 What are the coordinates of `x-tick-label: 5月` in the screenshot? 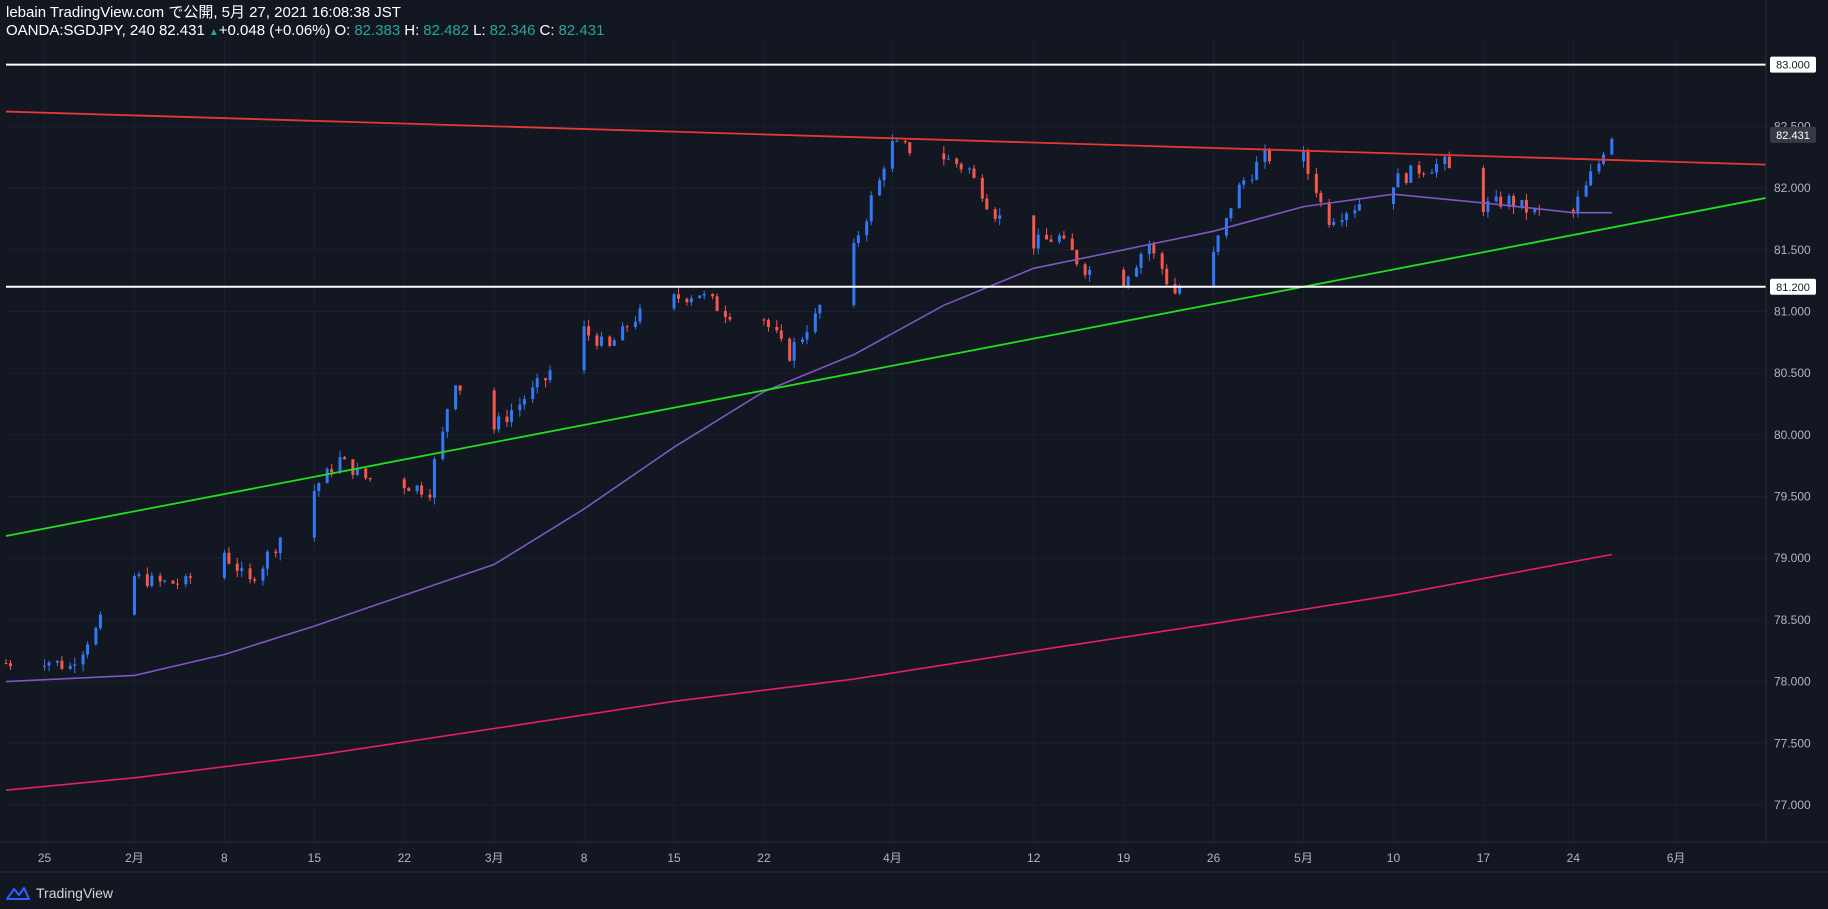 It's located at (1303, 858).